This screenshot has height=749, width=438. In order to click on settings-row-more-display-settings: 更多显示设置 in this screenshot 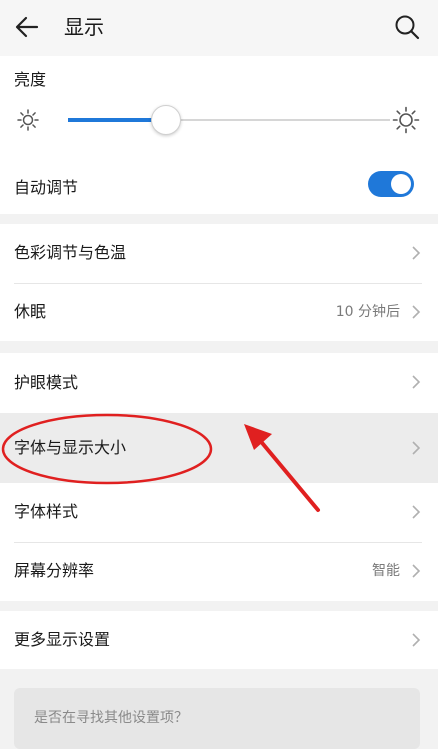, I will do `click(219, 640)`.